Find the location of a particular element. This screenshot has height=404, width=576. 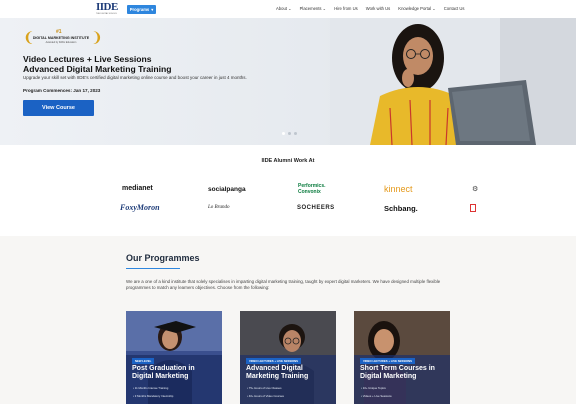

logo-subtext: THE DIGITAL SCHOOL is located at coordinates (107, 14).